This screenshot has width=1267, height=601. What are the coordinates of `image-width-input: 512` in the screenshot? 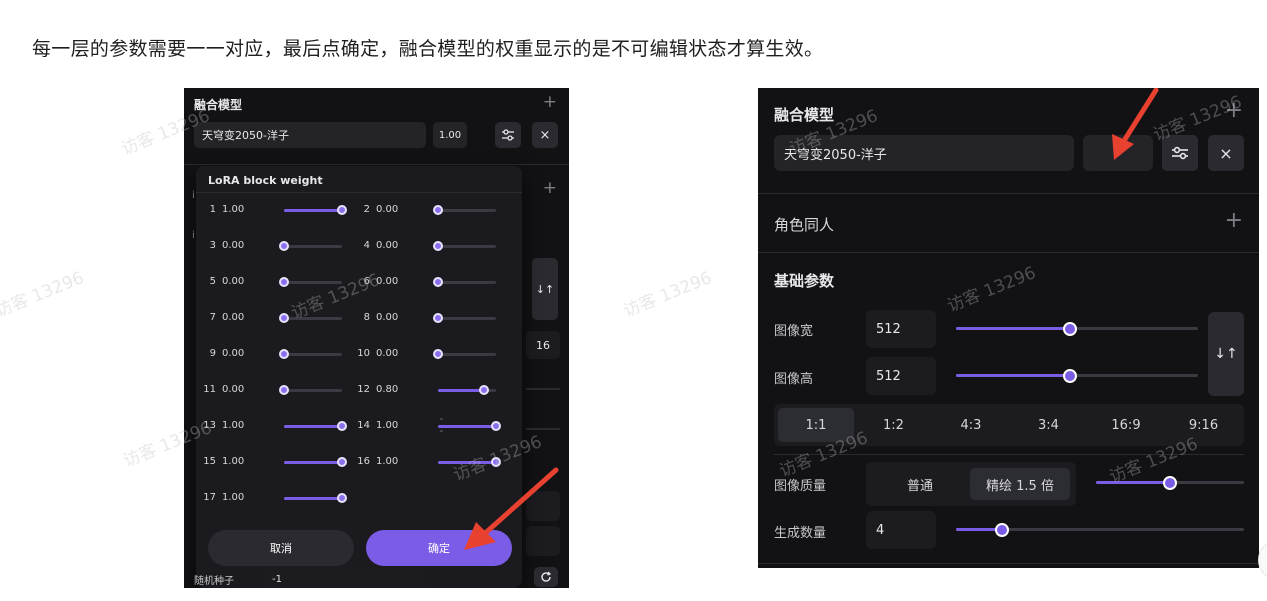 It's located at (901, 329).